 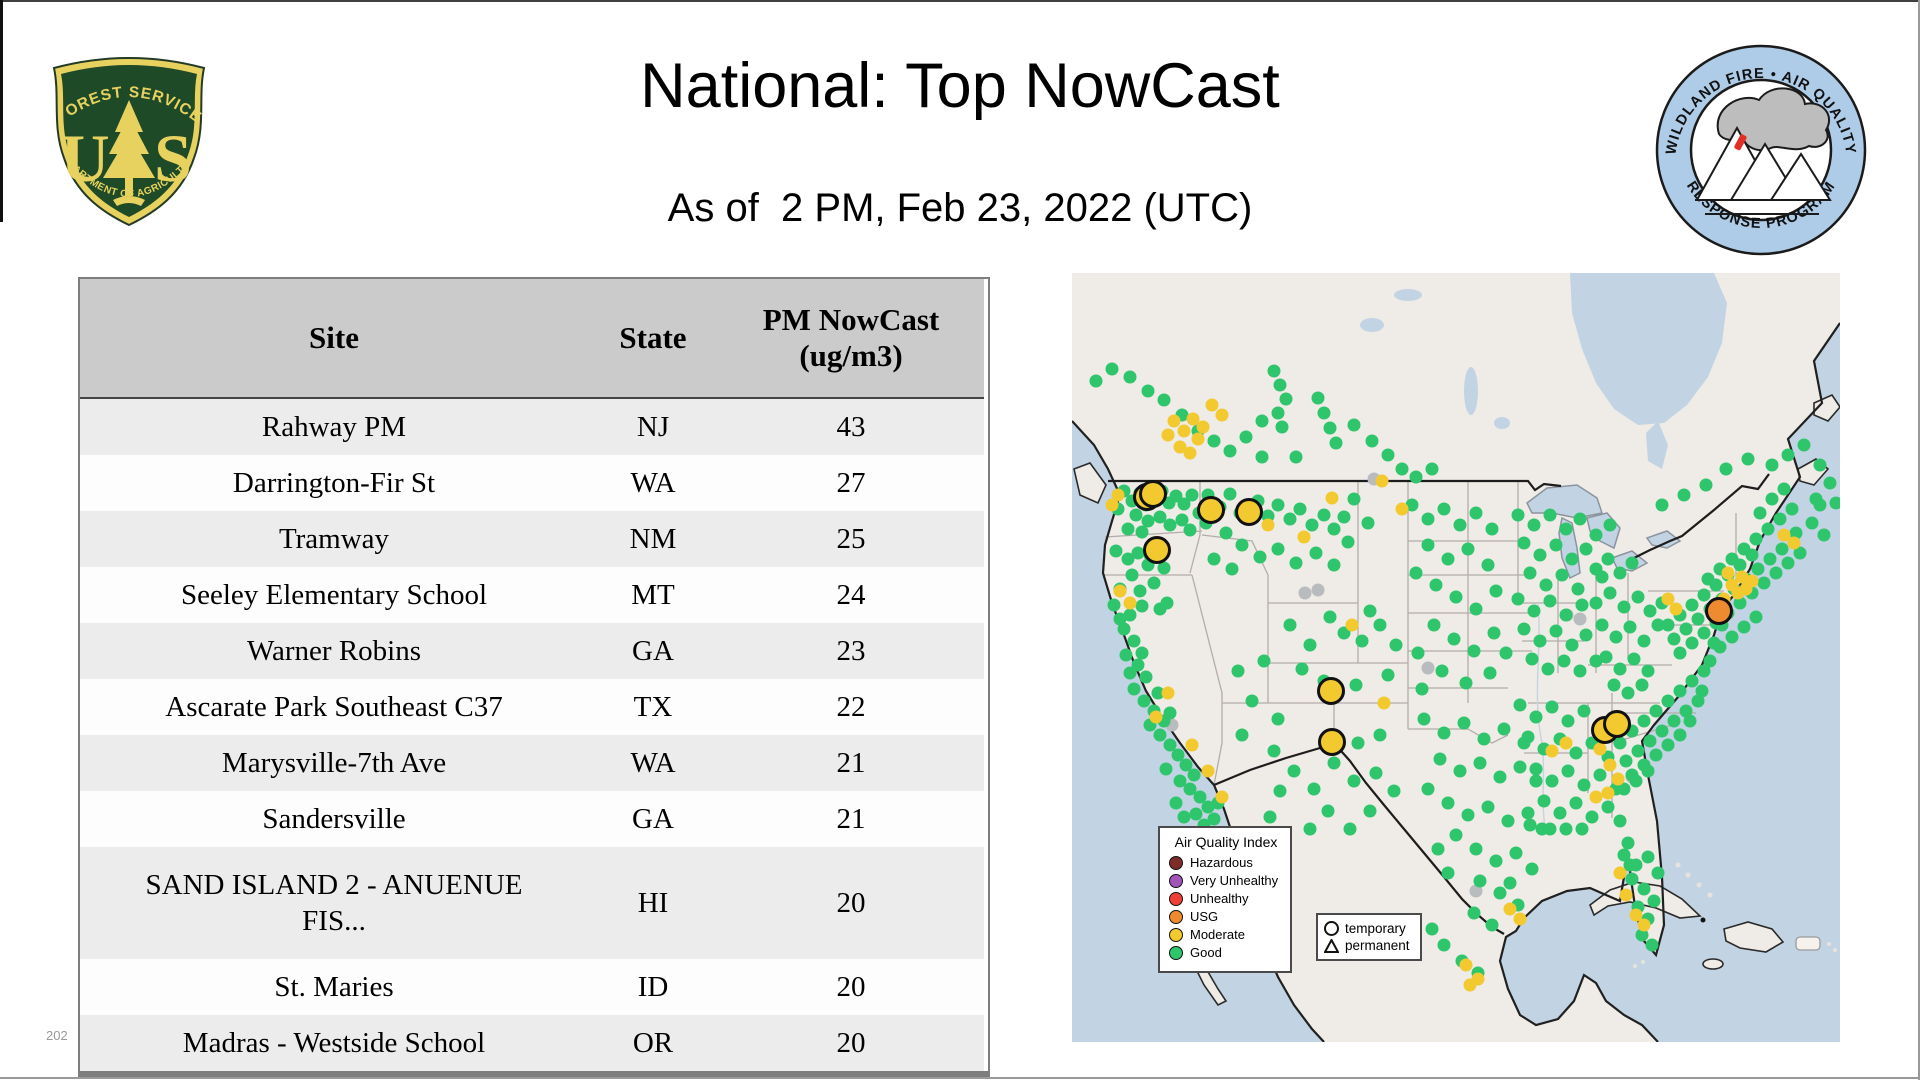 What do you see at coordinates (1176, 952) in the screenshot?
I see `aqi-color-swatch` at bounding box center [1176, 952].